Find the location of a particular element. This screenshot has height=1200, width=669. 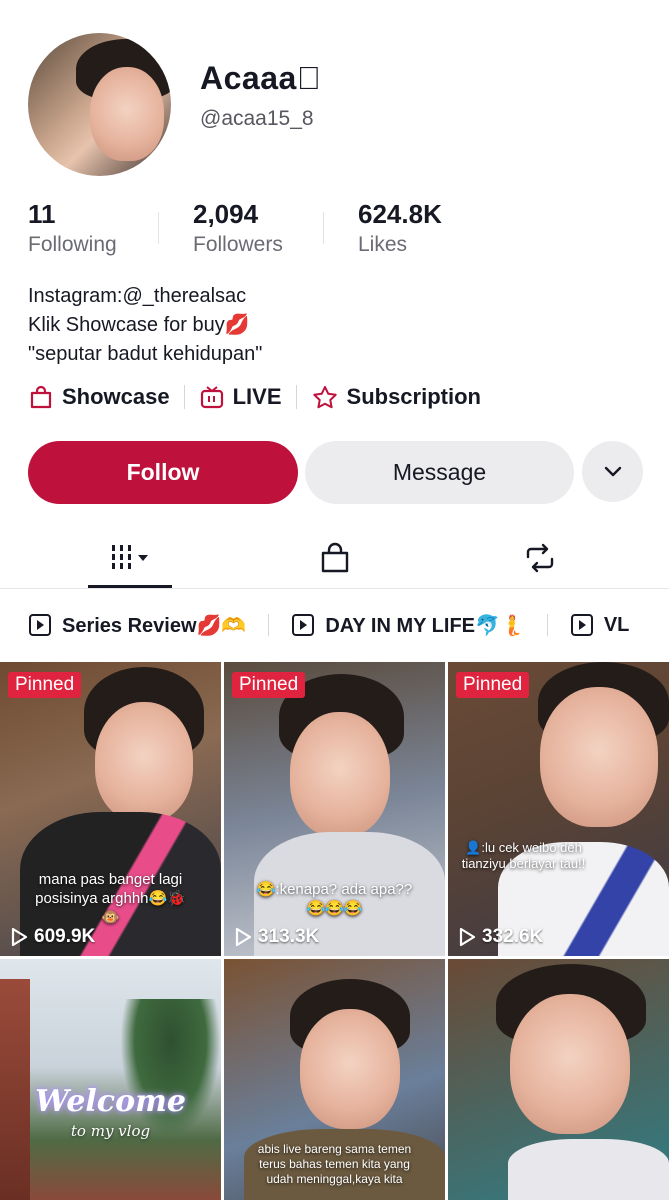

vlog-overlay: to my vlog is located at coordinates (110, 1131).